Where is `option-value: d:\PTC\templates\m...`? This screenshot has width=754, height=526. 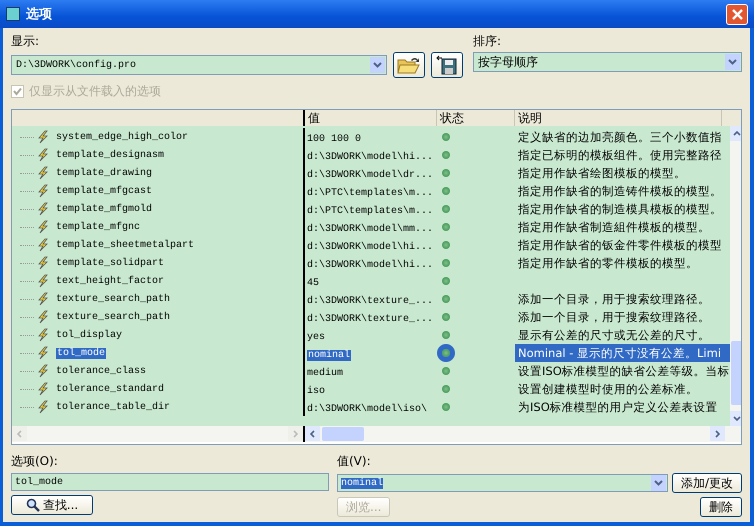 option-value: d:\PTC\templates\m... is located at coordinates (370, 211).